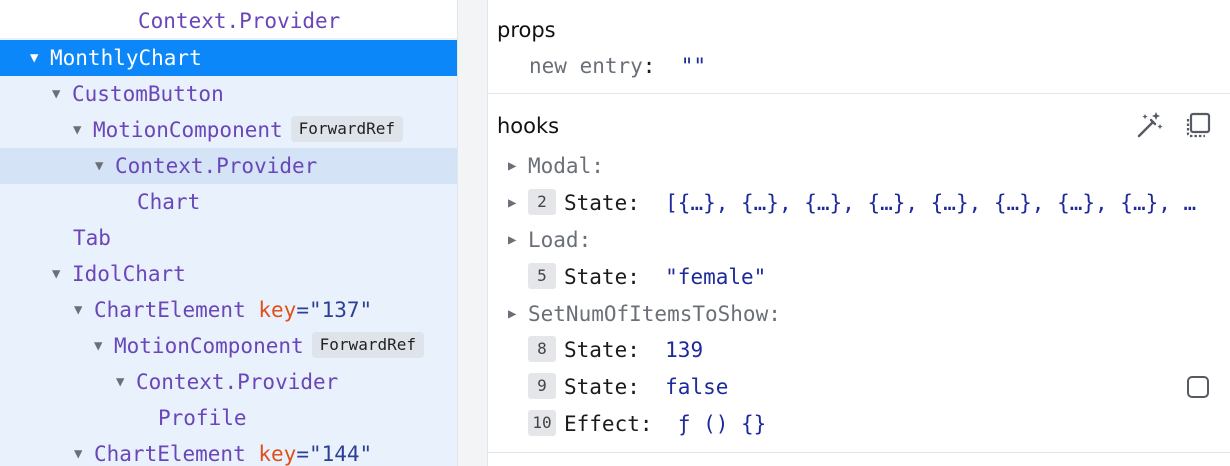  I want to click on tree-row-context-provider: Context.Provider, so click(229, 21).